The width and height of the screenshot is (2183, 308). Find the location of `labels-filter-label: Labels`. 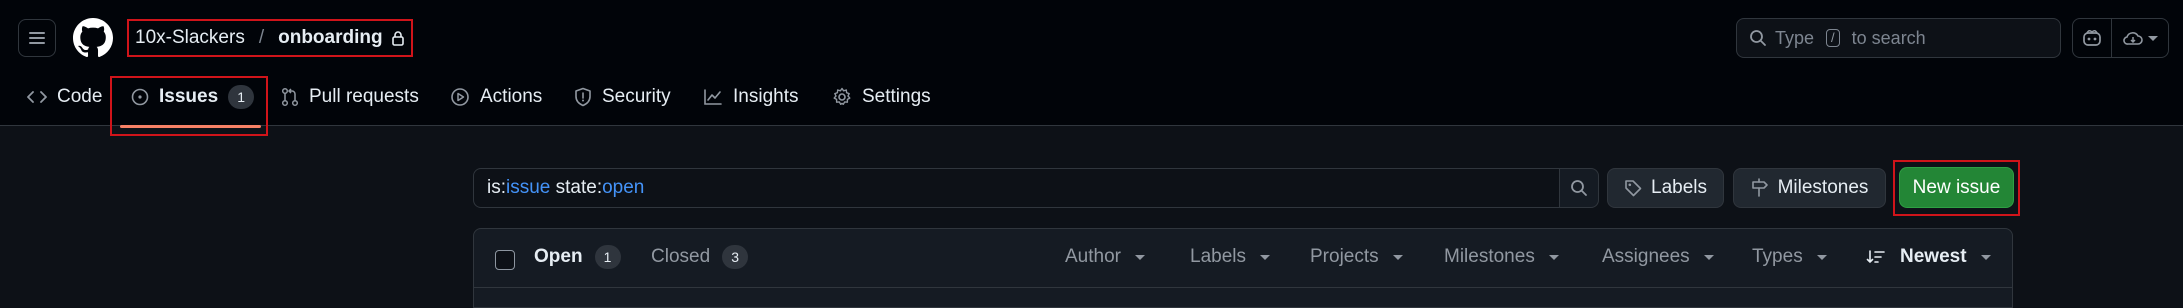

labels-filter-label: Labels is located at coordinates (1218, 256).